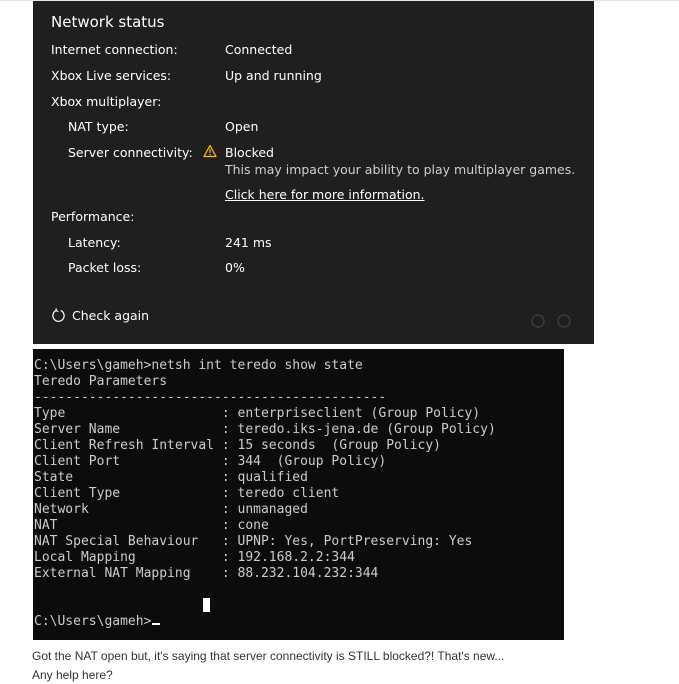 This screenshot has width=679, height=684. Describe the element at coordinates (259, 49) in the screenshot. I see `internet-connection-value: Connected` at that location.